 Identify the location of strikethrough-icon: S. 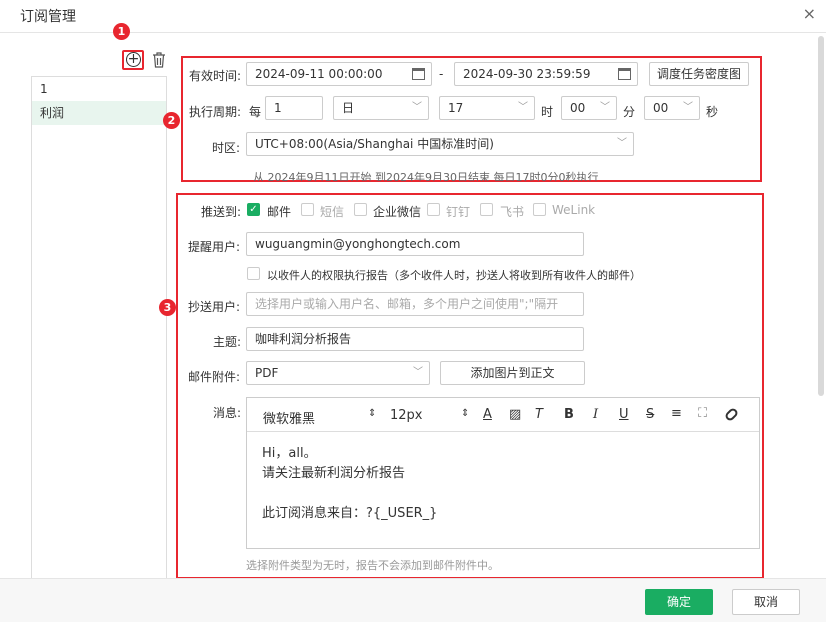
(650, 414).